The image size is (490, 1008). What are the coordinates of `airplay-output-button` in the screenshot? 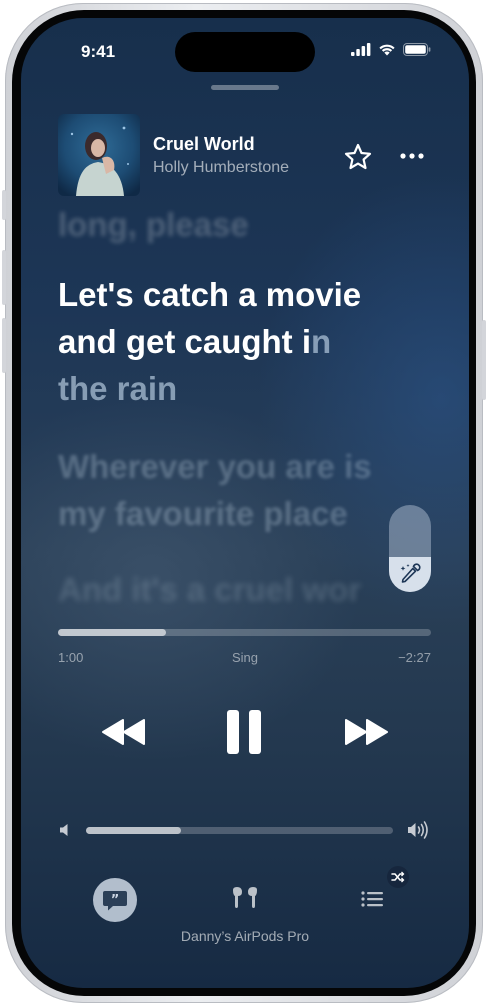 It's located at (245, 899).